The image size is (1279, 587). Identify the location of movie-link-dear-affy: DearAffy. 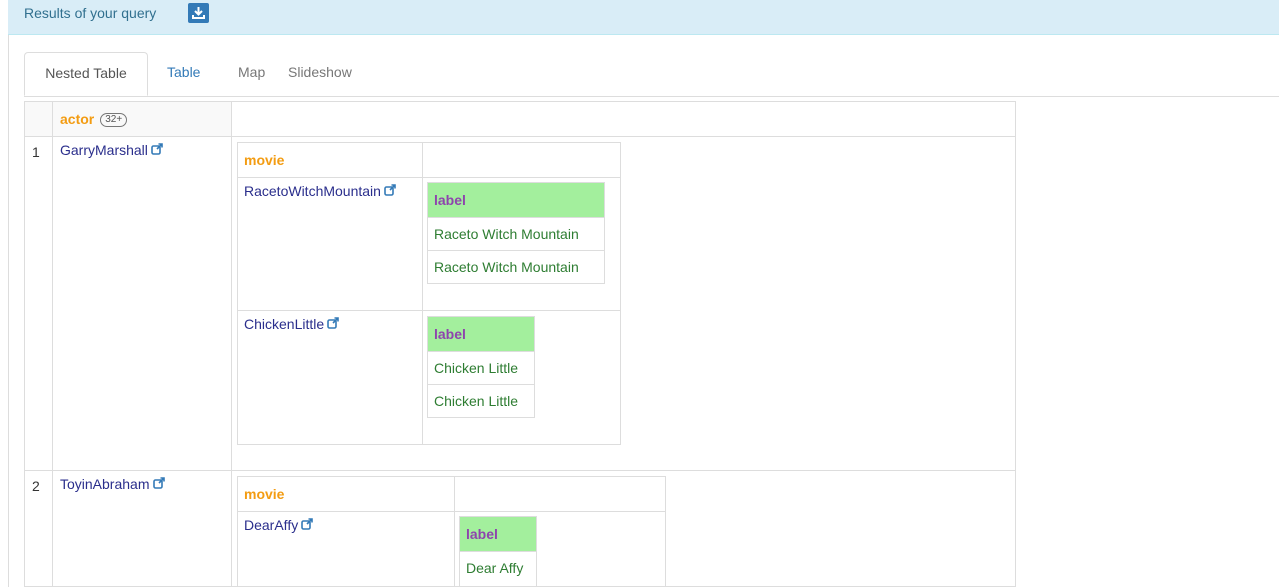
(271, 525).